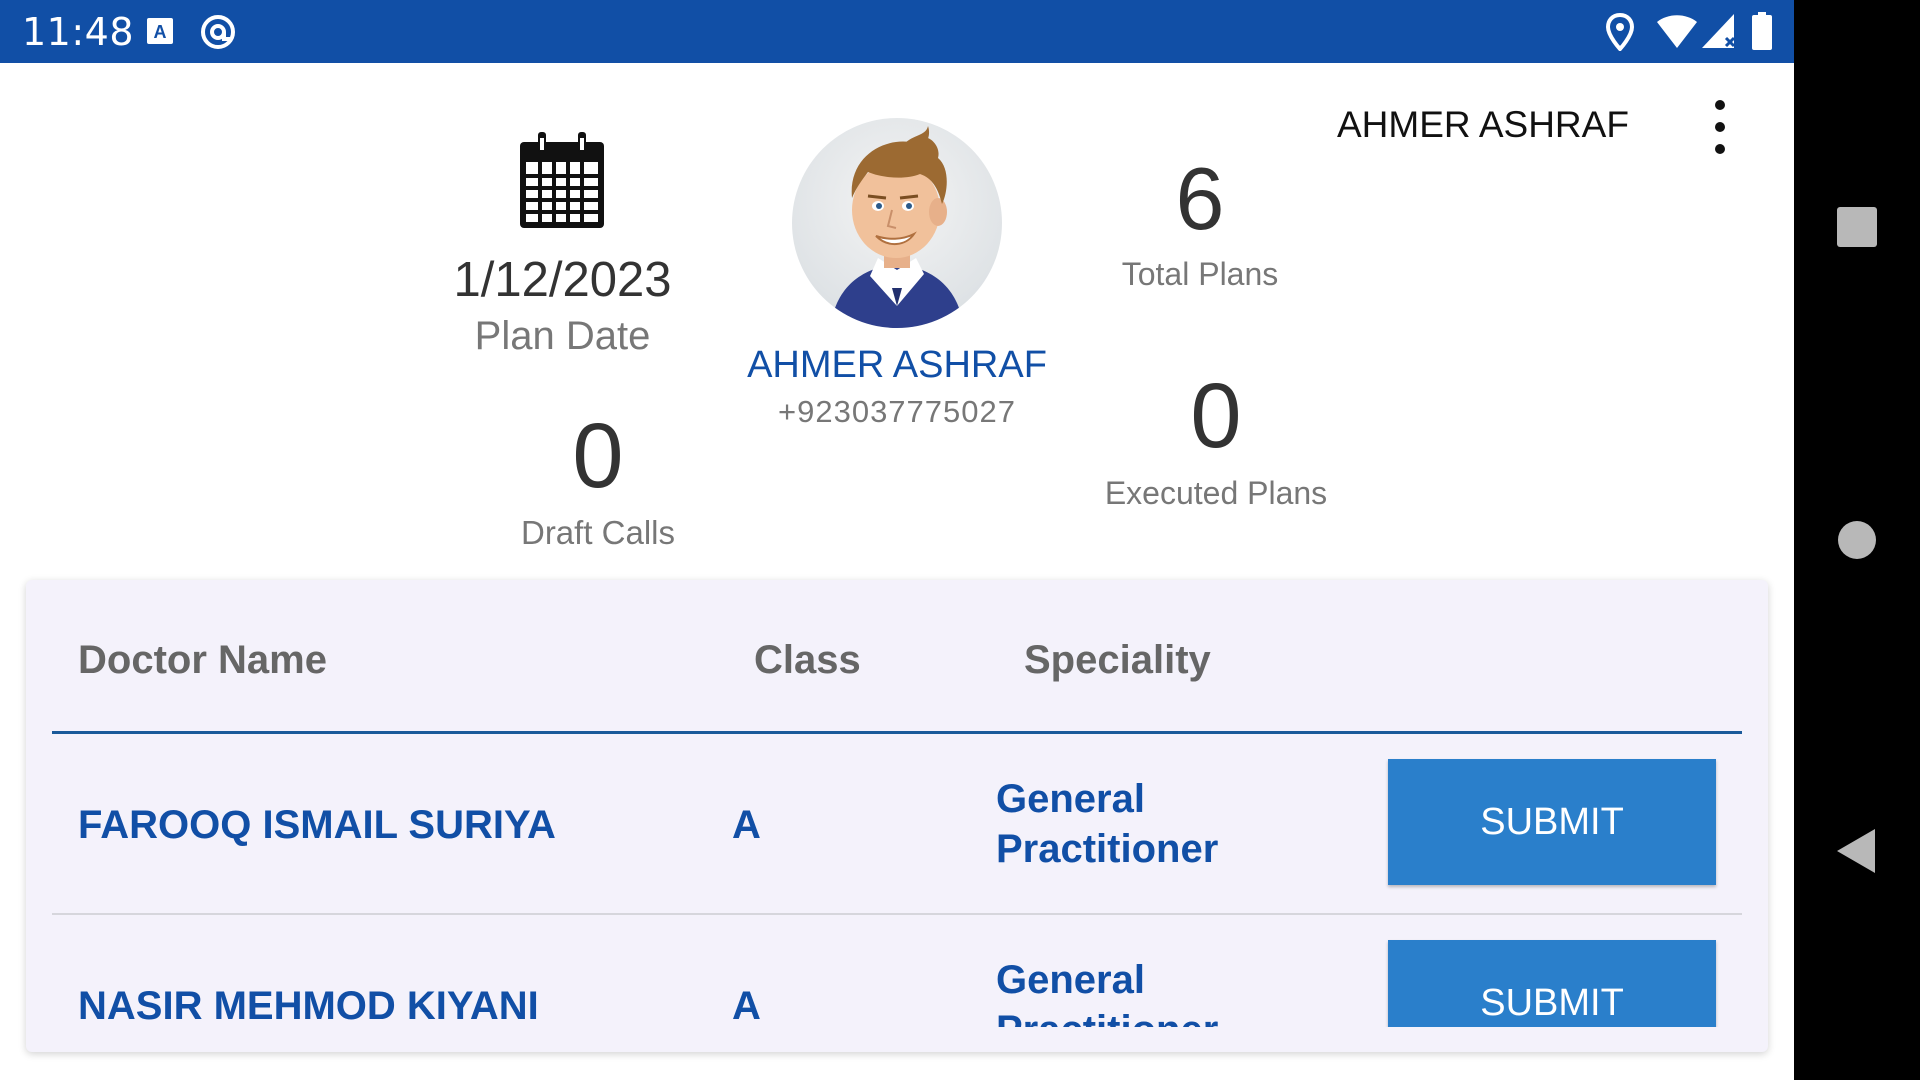 The width and height of the screenshot is (1920, 1080). What do you see at coordinates (1857, 227) in the screenshot?
I see `recents-icon` at bounding box center [1857, 227].